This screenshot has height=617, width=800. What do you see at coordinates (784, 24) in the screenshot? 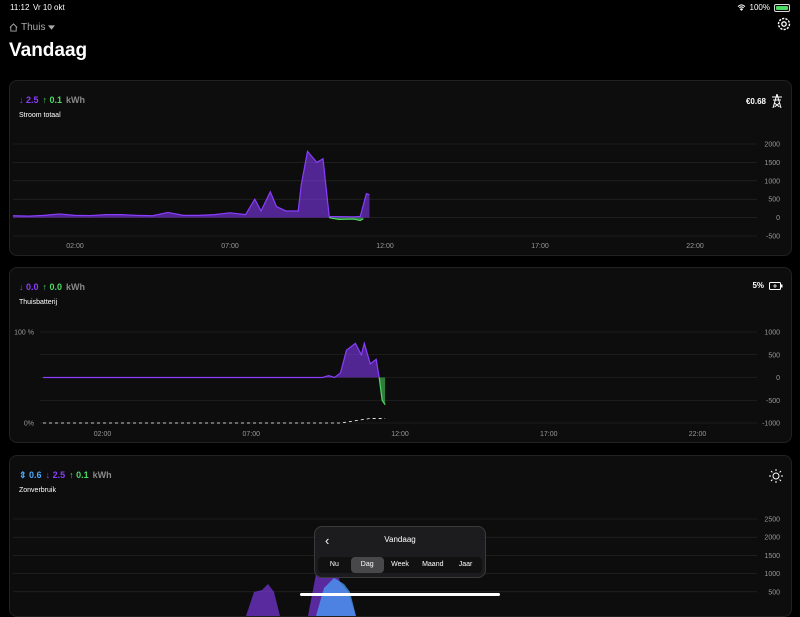
I see `gear-icon` at bounding box center [784, 24].